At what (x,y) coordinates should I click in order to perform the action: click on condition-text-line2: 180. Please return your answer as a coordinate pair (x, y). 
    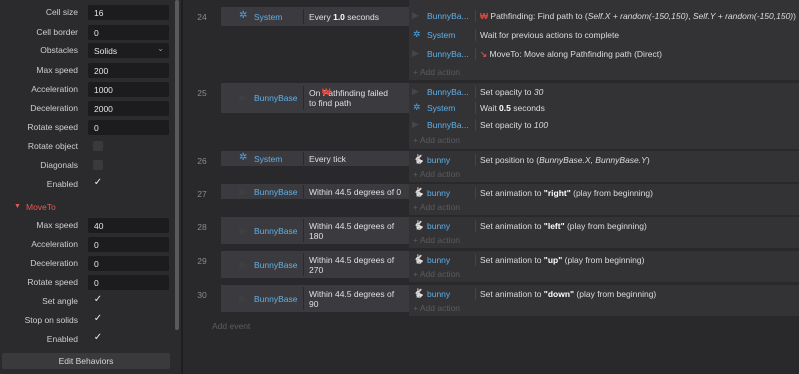
    Looking at the image, I should click on (316, 236).